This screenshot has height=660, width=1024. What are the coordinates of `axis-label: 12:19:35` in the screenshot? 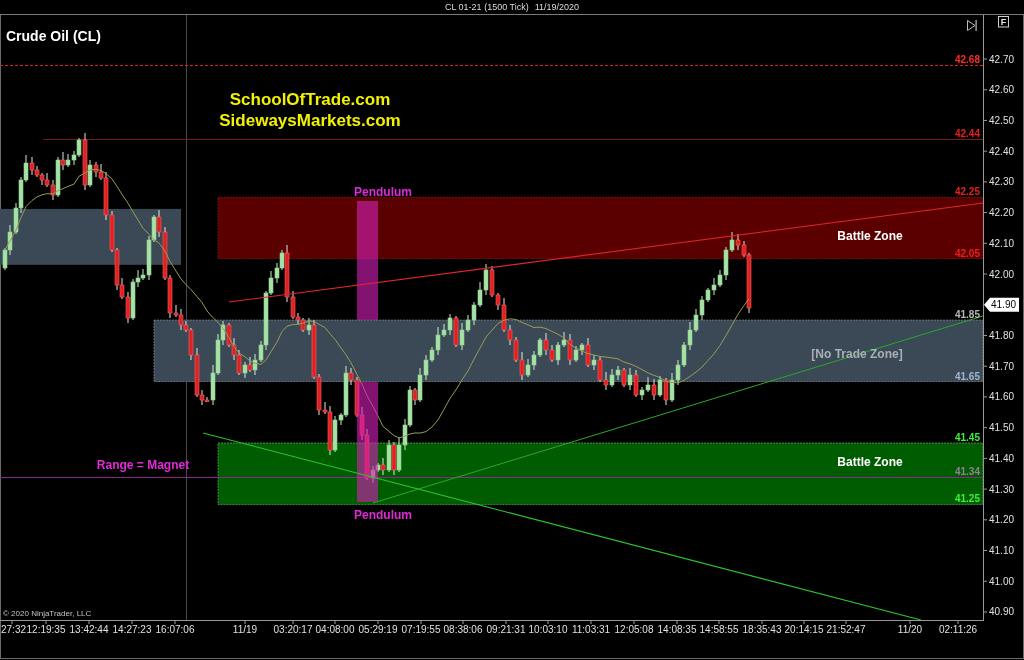 It's located at (46, 629).